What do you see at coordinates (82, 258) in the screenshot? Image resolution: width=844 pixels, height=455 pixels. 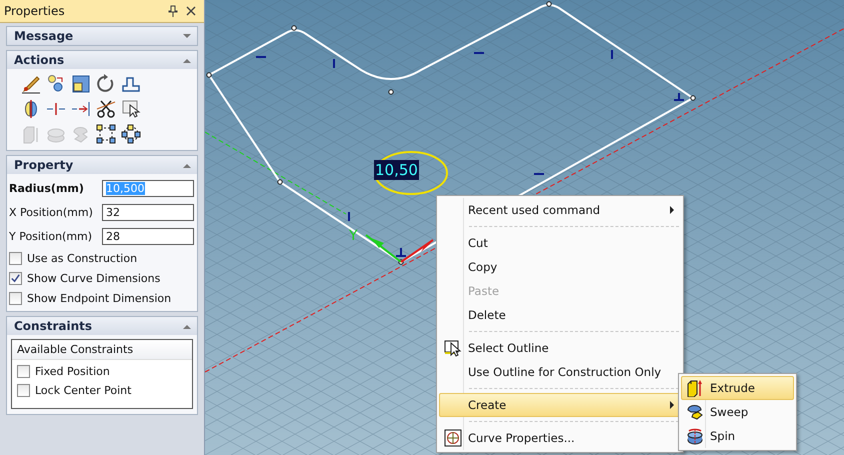 I see `checkbox-label: Use as Construction` at bounding box center [82, 258].